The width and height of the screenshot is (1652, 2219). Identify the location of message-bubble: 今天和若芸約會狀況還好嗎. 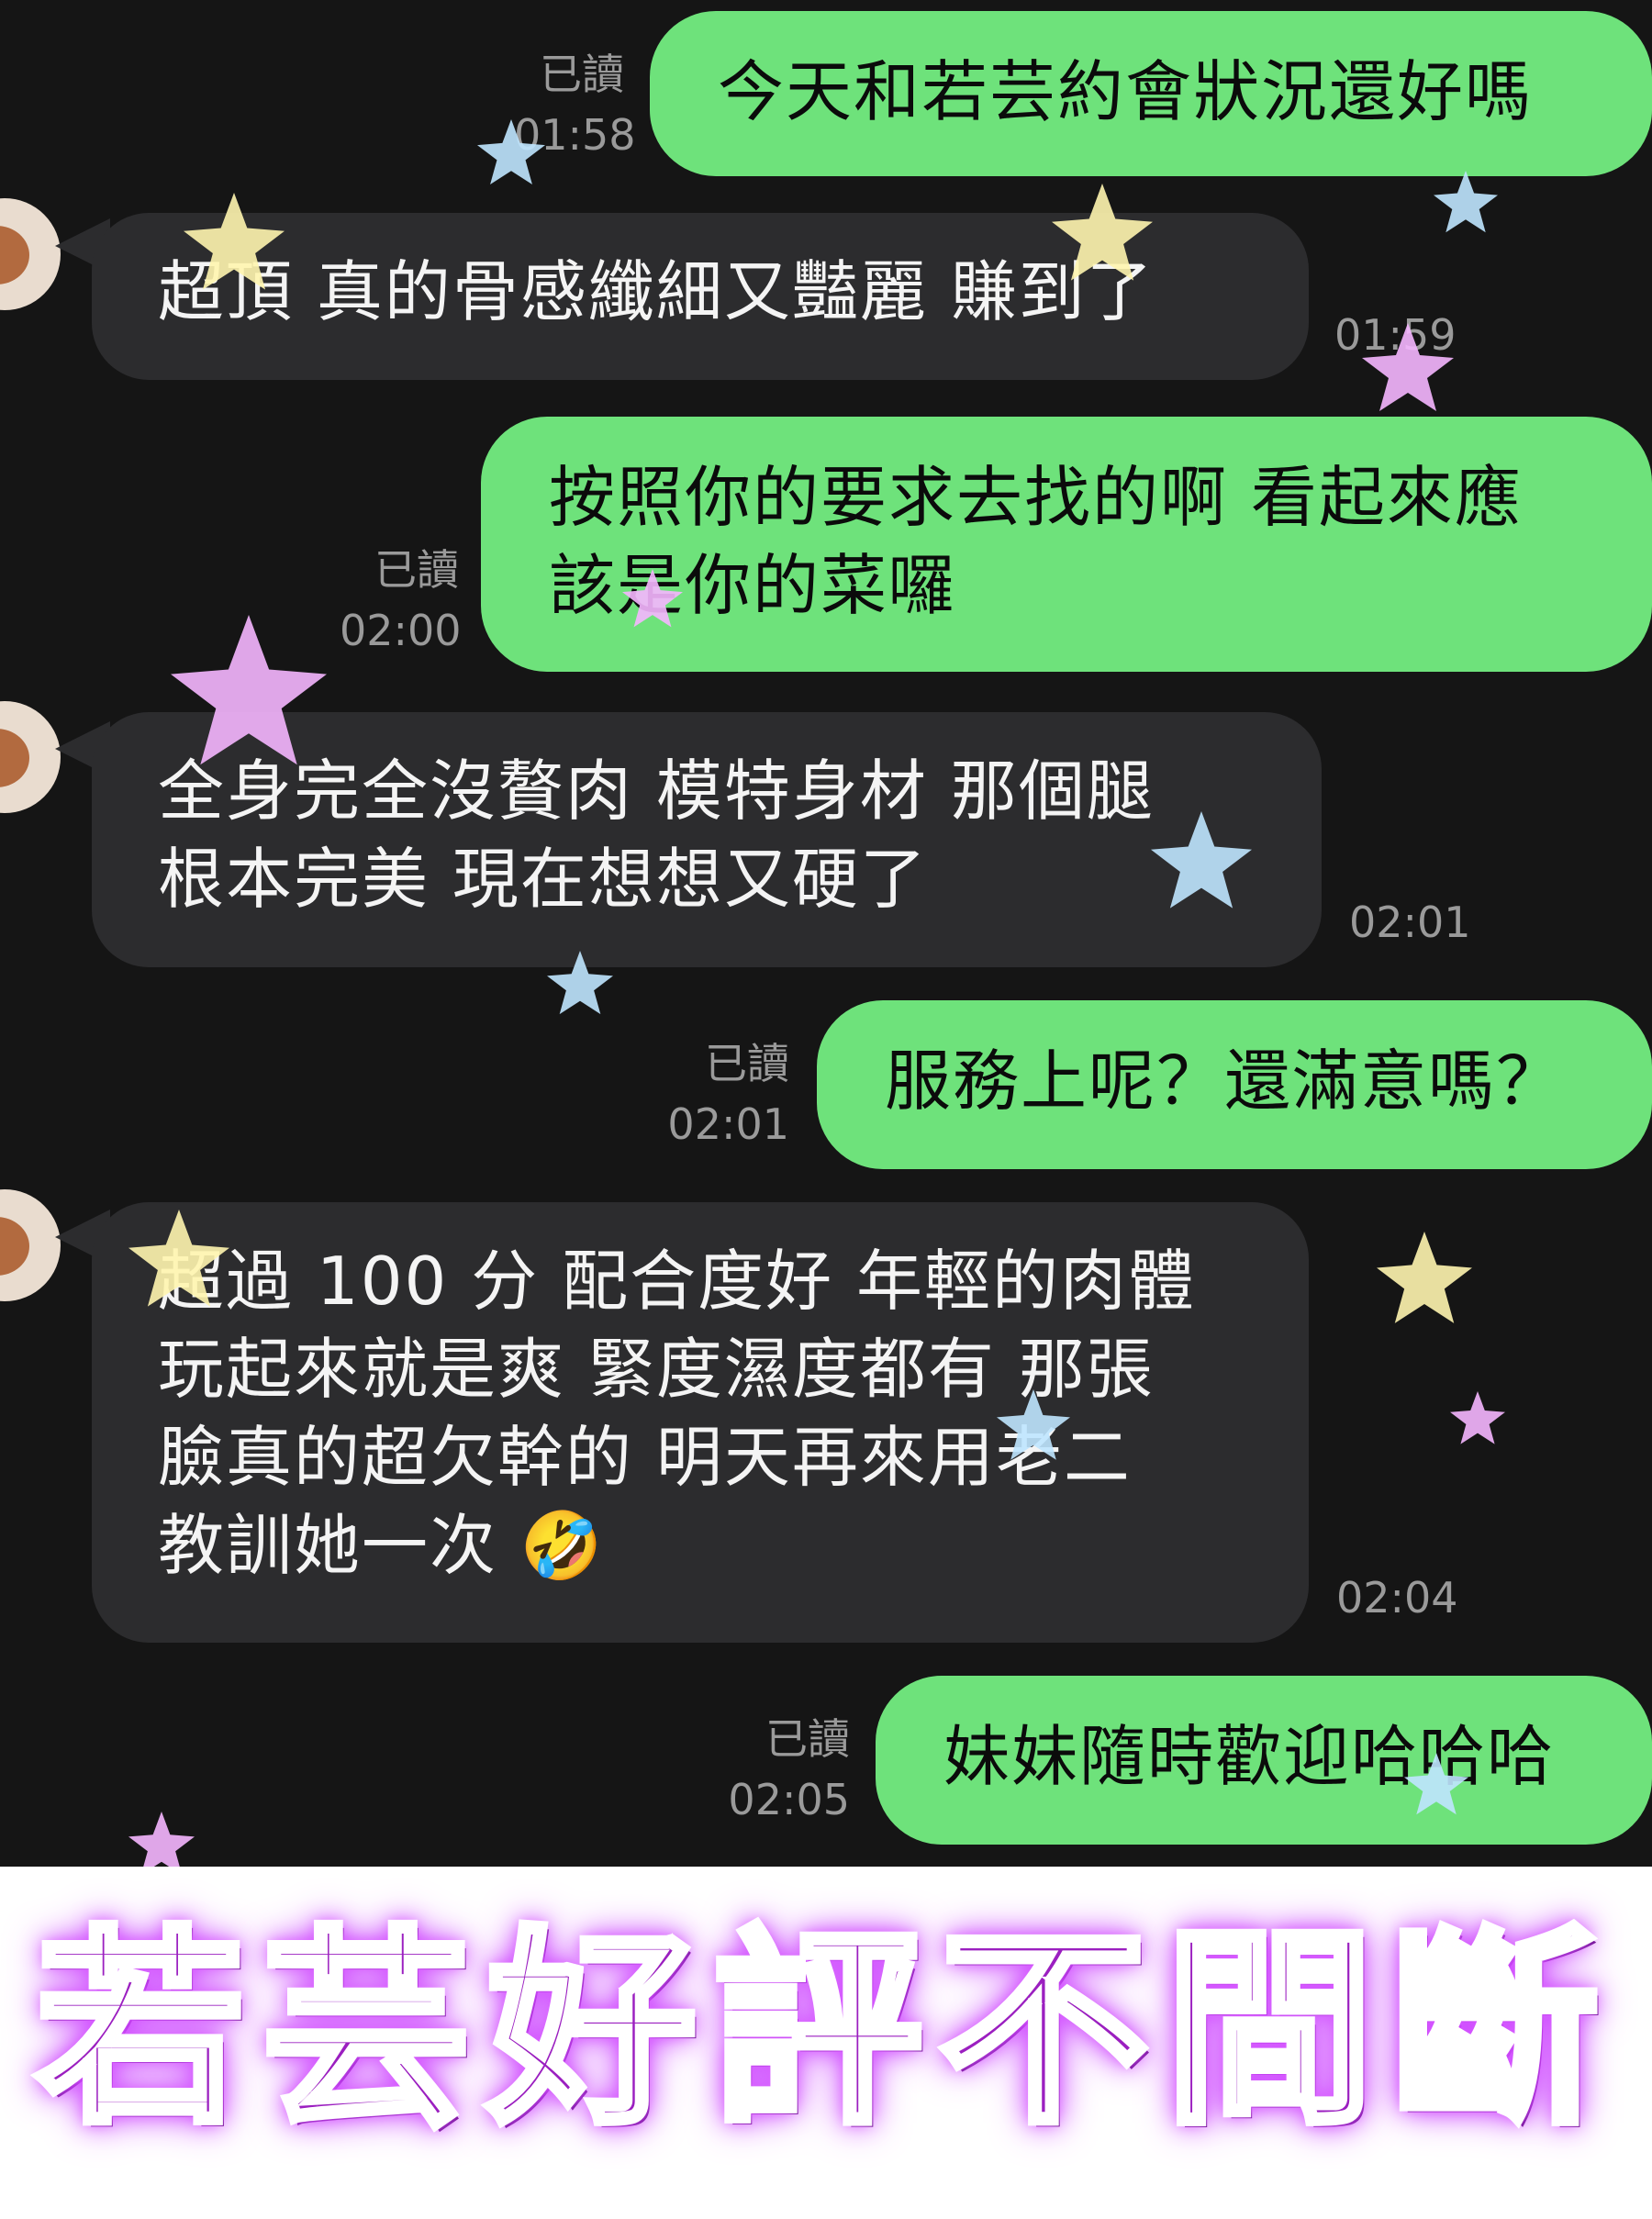
(1151, 93).